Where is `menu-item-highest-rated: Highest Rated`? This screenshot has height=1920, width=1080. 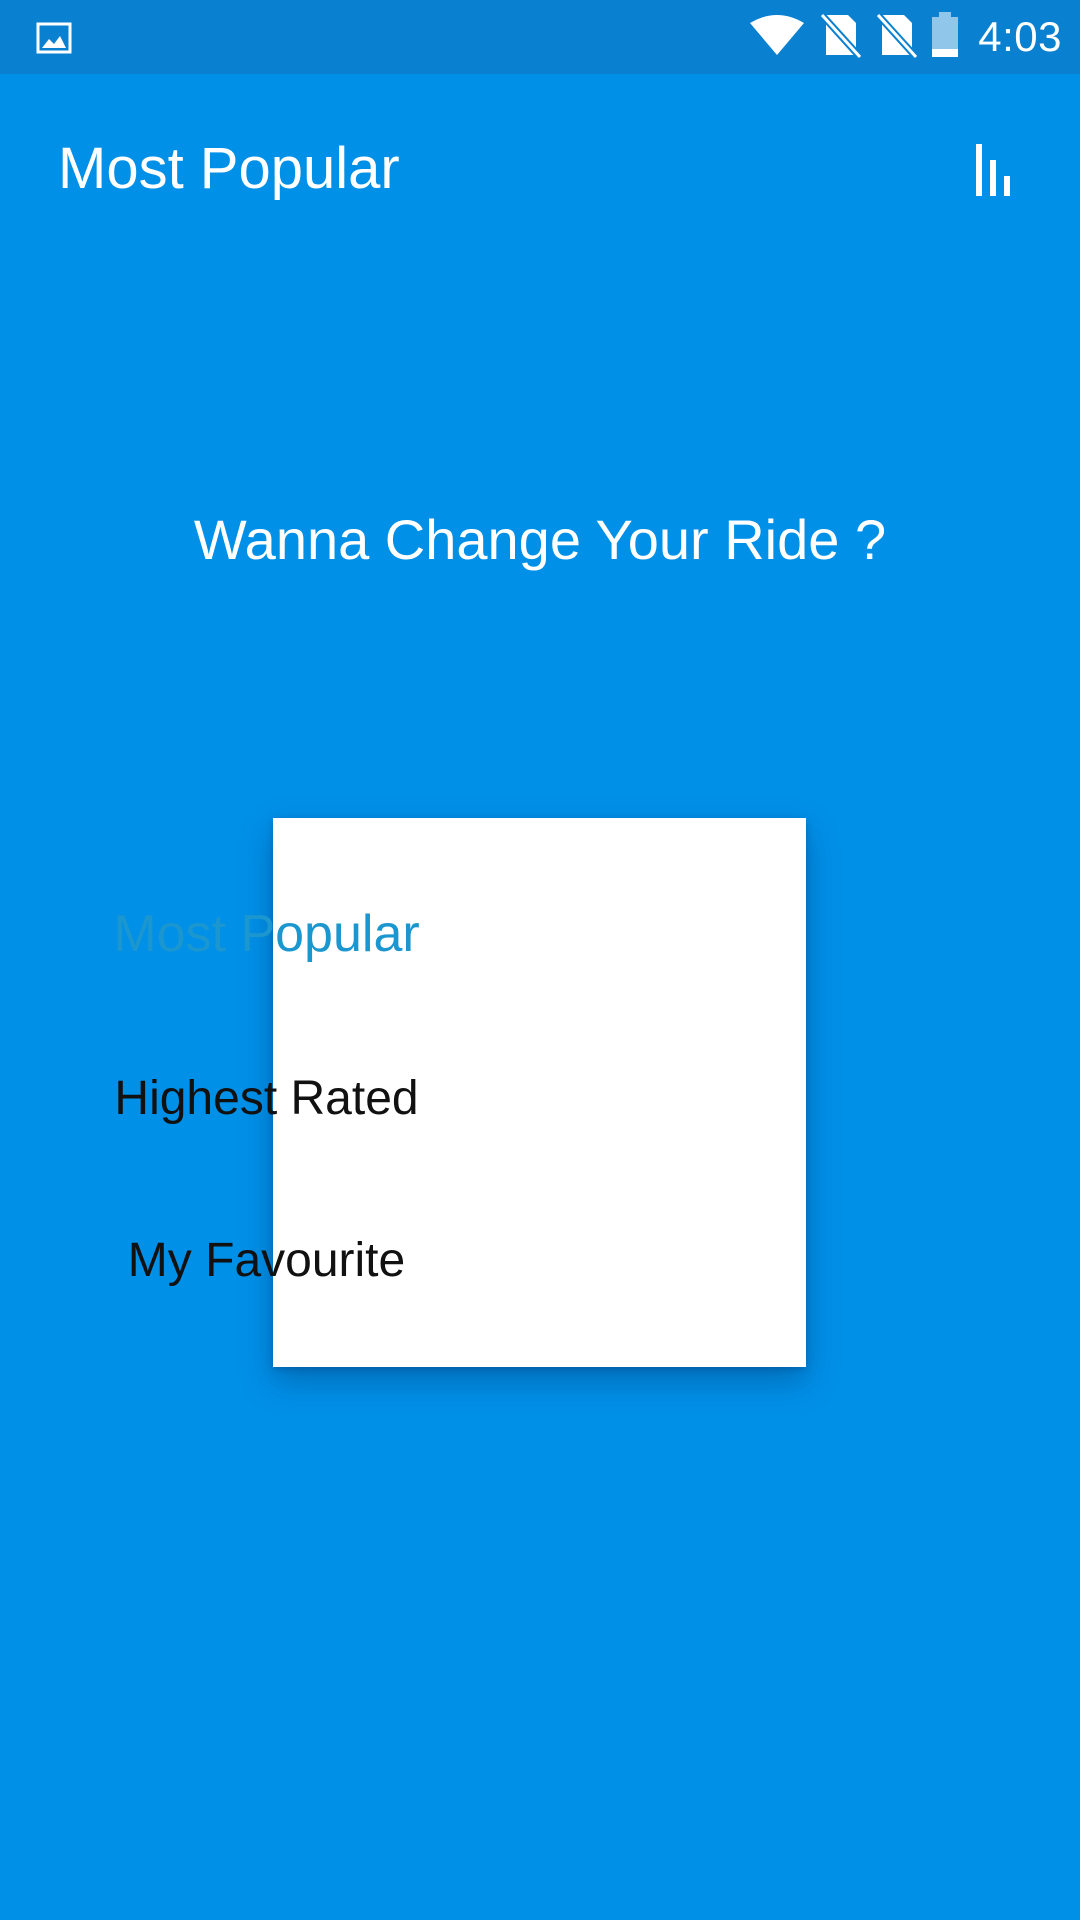
menu-item-highest-rated: Highest Rated is located at coordinates (266, 1098).